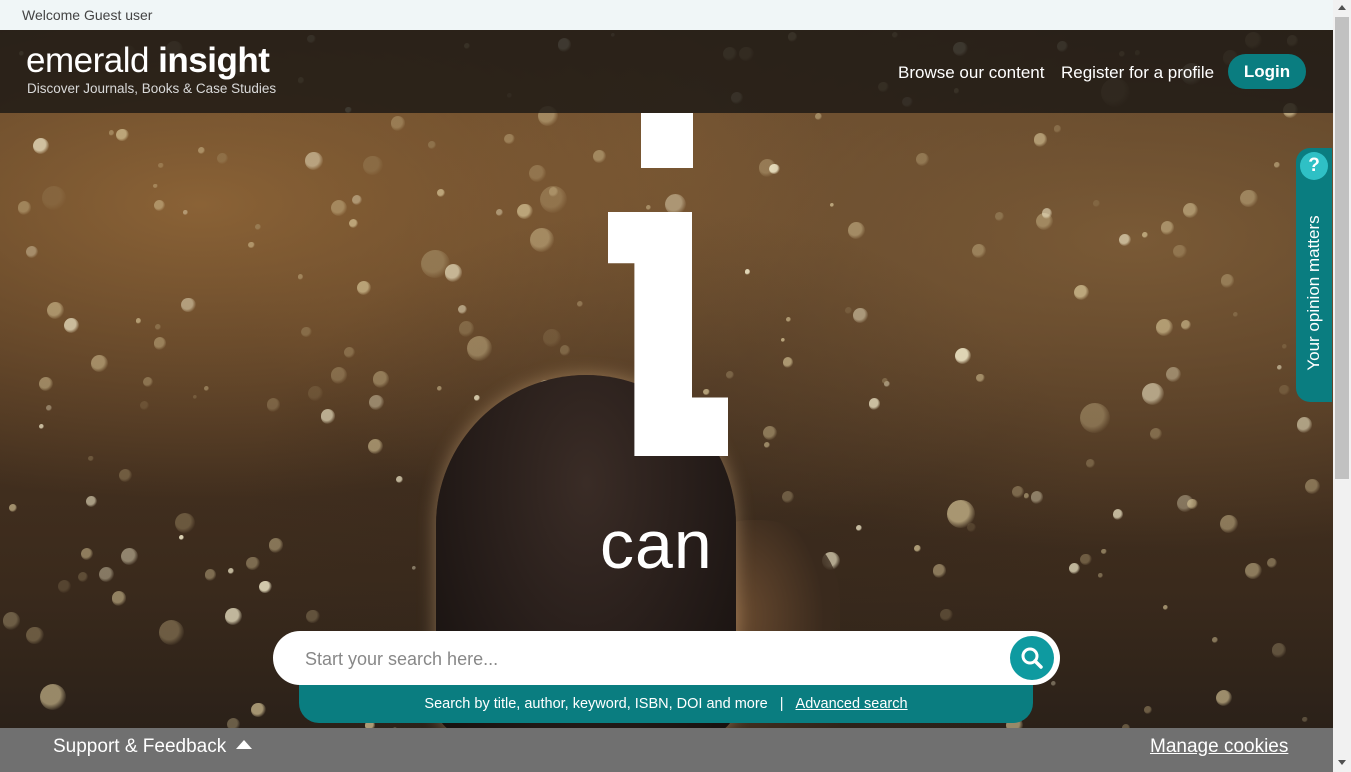  What do you see at coordinates (1314, 292) in the screenshot?
I see `feedback-label: Your opinion matters` at bounding box center [1314, 292].